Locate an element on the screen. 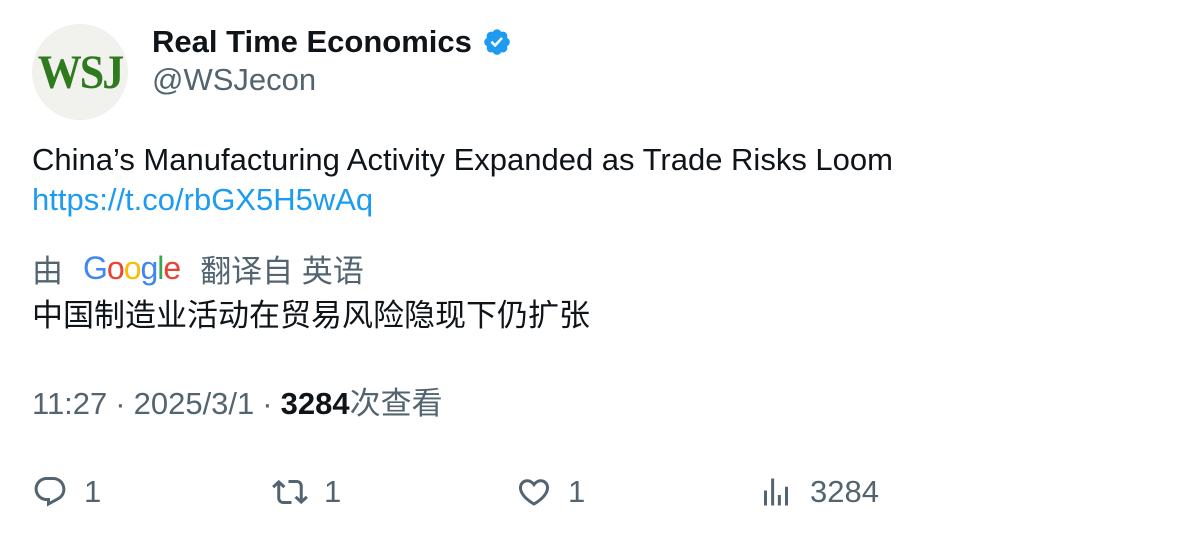  verified-badge-icon is located at coordinates (497, 42).